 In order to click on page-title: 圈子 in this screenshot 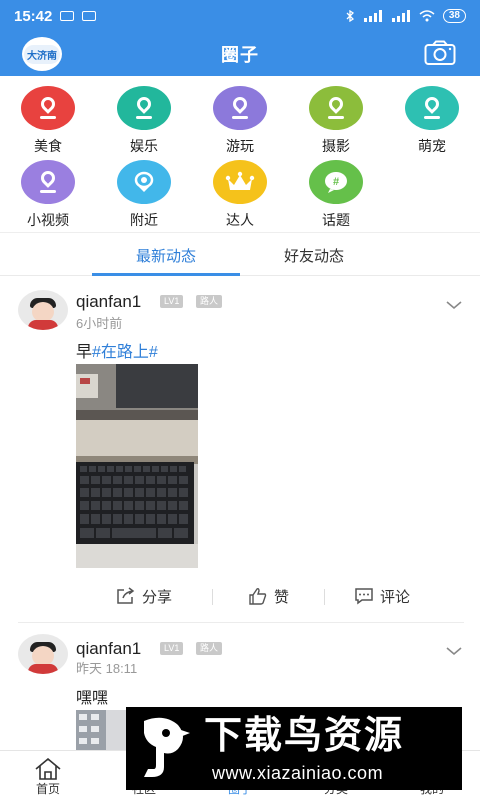, I will do `click(240, 55)`.